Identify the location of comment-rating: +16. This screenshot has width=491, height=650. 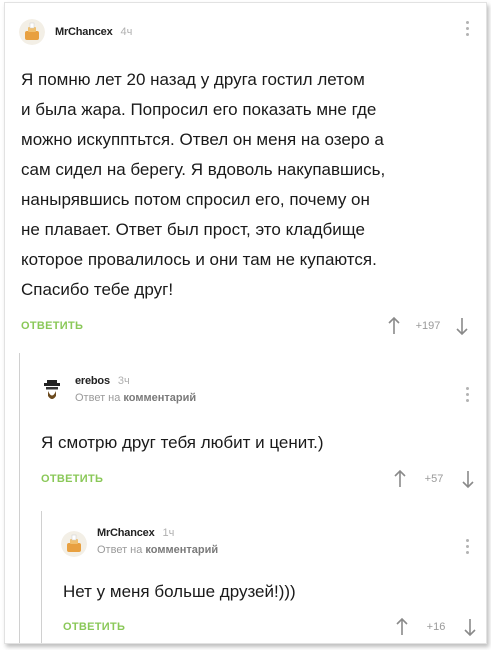
(436, 627).